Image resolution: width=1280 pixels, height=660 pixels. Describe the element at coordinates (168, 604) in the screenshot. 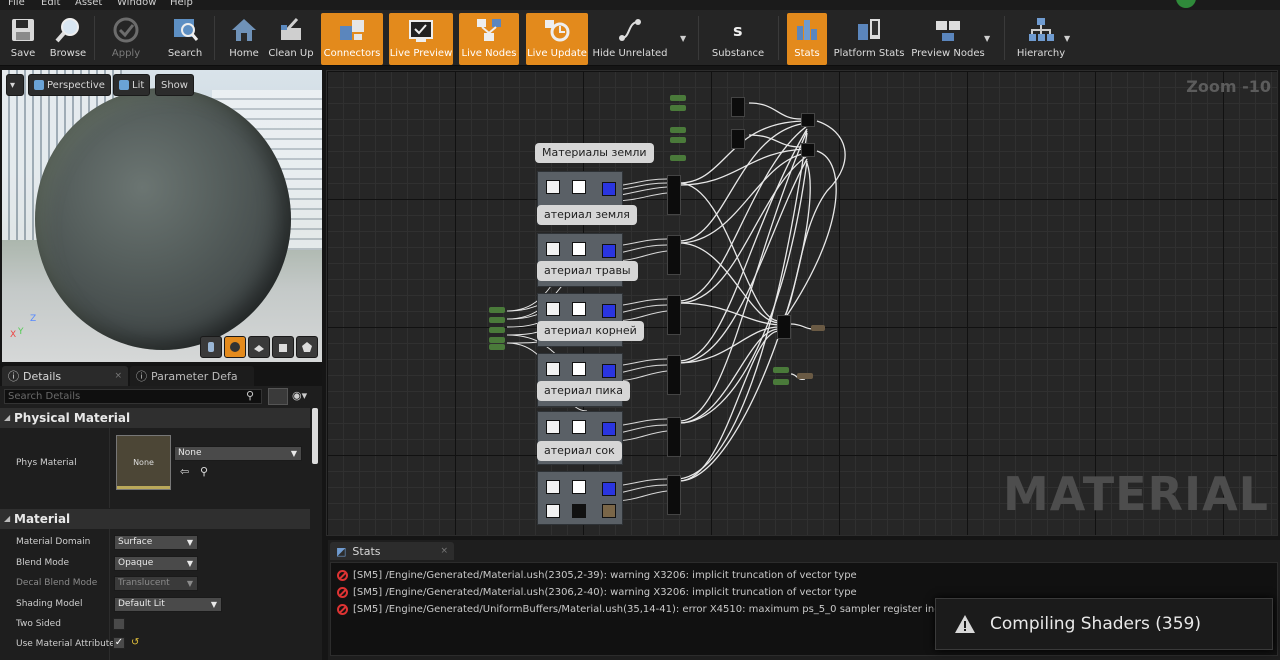

I see `shading-model-combo: Default Lit ▼` at that location.